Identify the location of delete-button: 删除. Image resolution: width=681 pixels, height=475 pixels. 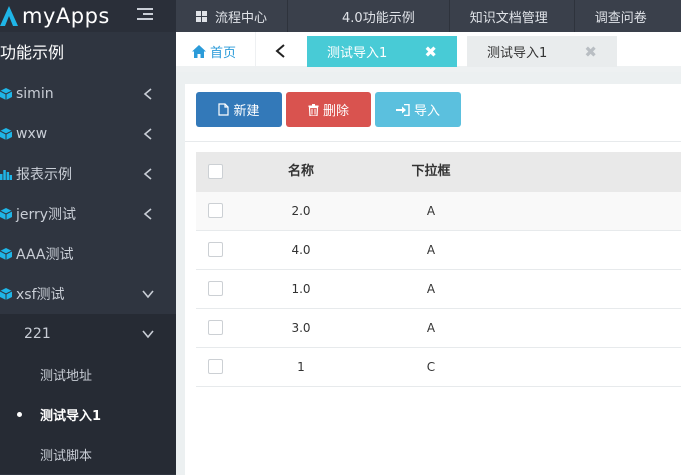
(328, 109).